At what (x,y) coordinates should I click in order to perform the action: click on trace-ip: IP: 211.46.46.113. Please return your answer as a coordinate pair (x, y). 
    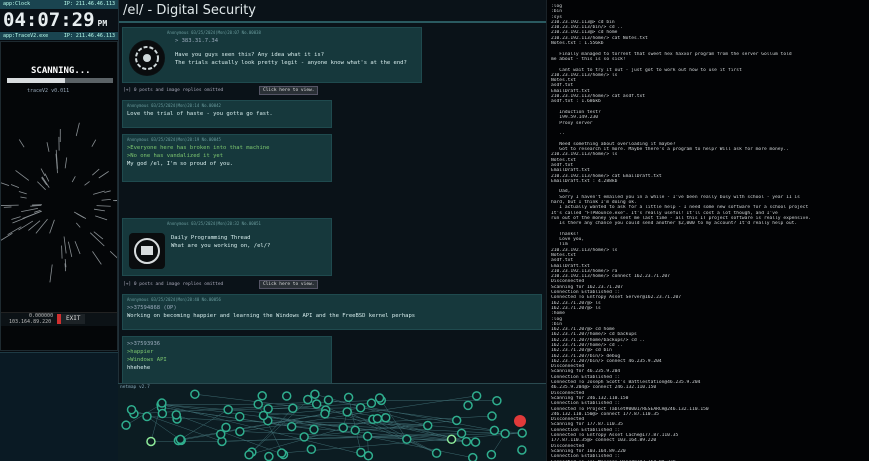
    Looking at the image, I should click on (89, 36).